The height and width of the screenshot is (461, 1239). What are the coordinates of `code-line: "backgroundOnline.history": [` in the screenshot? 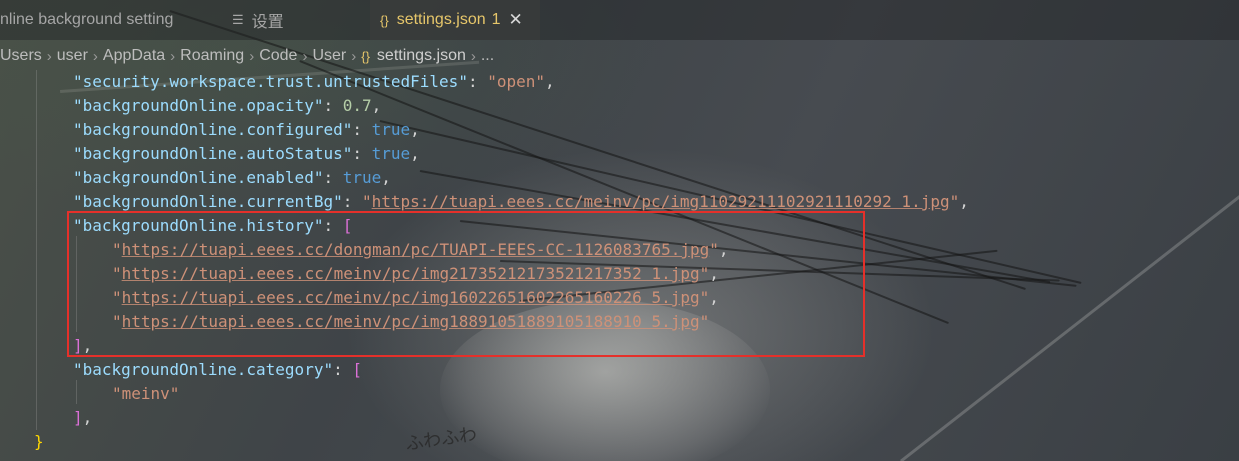 It's located at (213, 225).